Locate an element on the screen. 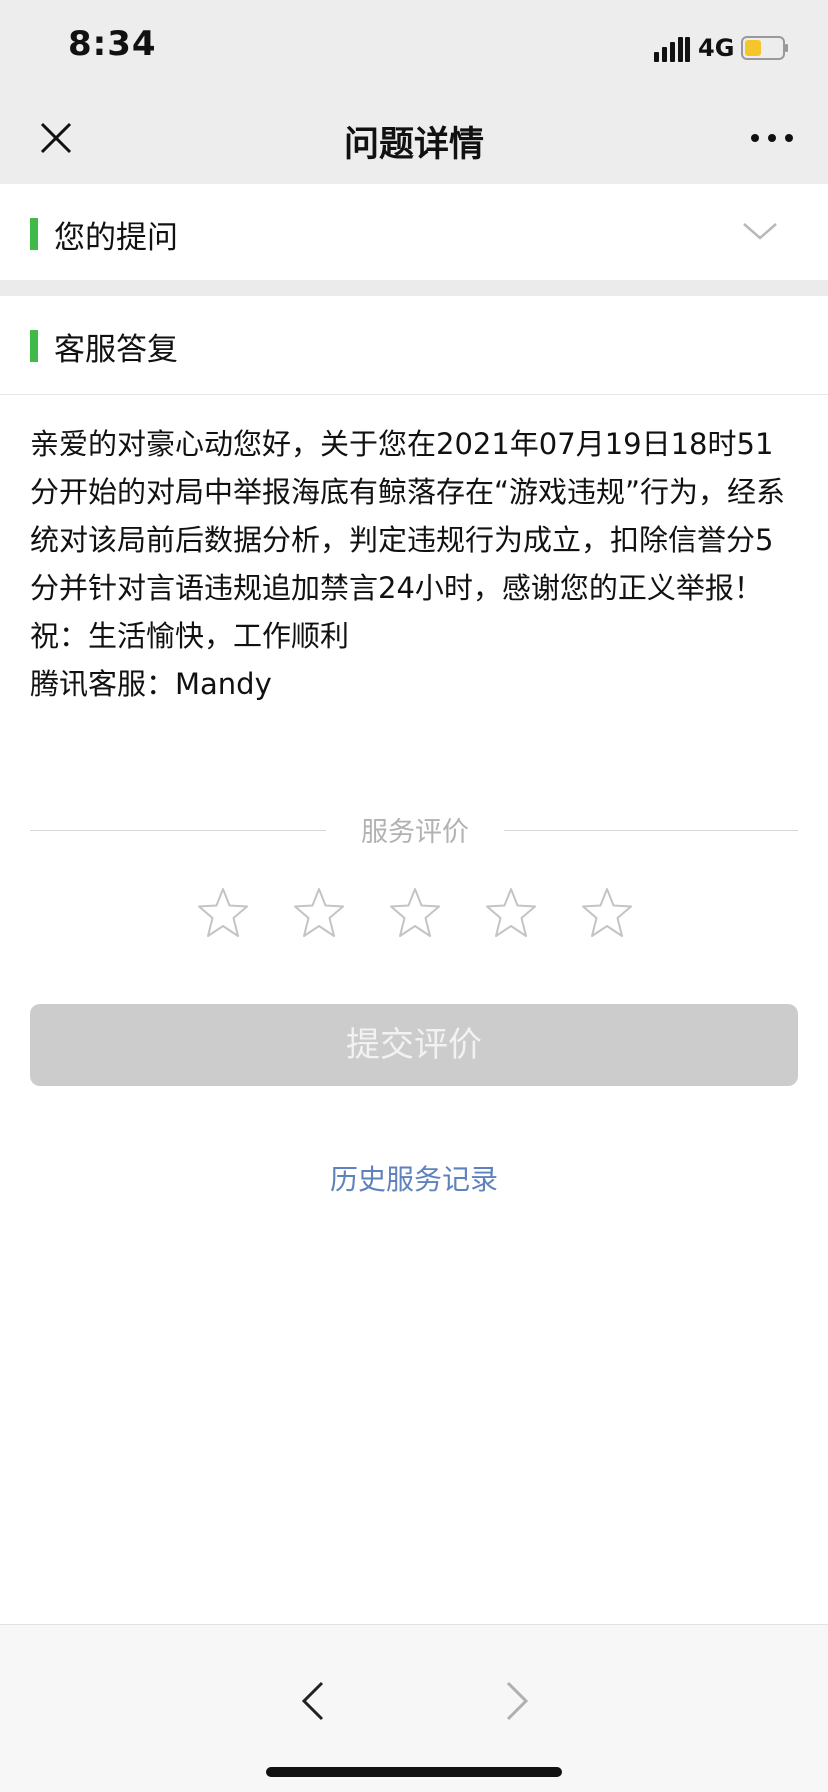 Image resolution: width=828 pixels, height=1792 pixels. rating-header: 服务评价 is located at coordinates (414, 830).